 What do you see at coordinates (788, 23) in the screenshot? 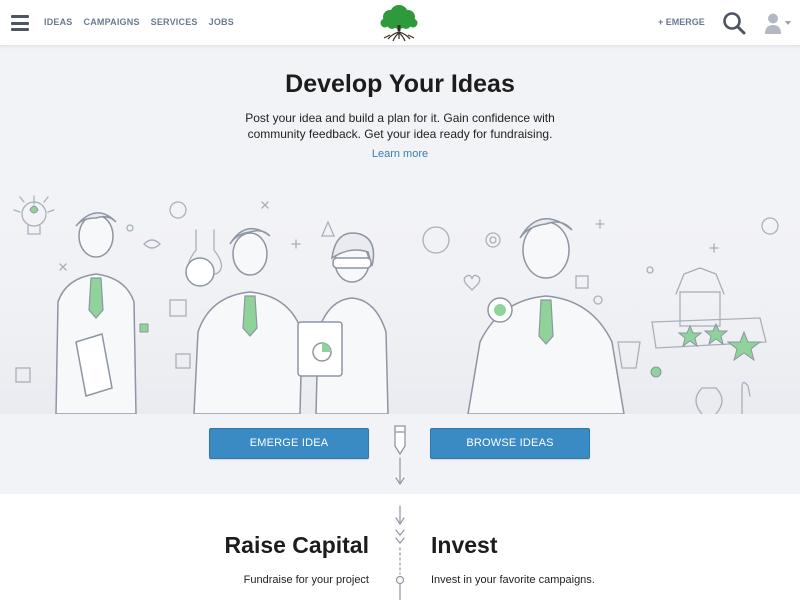
I see `chevron-down-icon` at bounding box center [788, 23].